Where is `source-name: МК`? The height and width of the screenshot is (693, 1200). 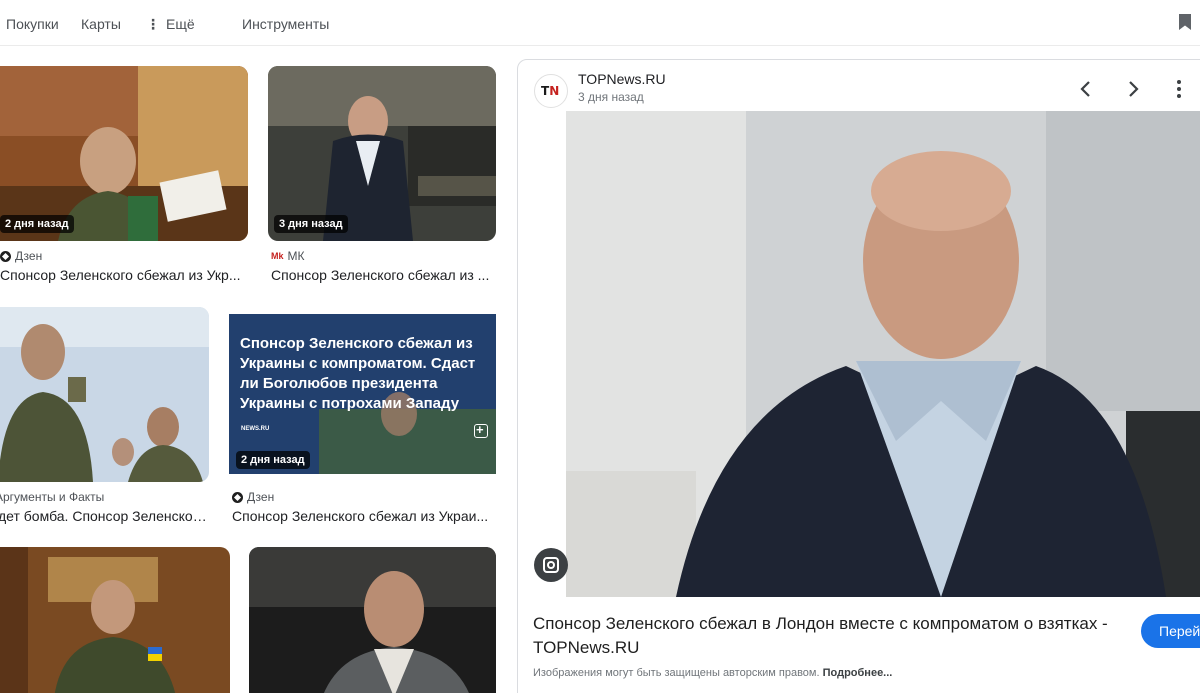 source-name: МК is located at coordinates (296, 256).